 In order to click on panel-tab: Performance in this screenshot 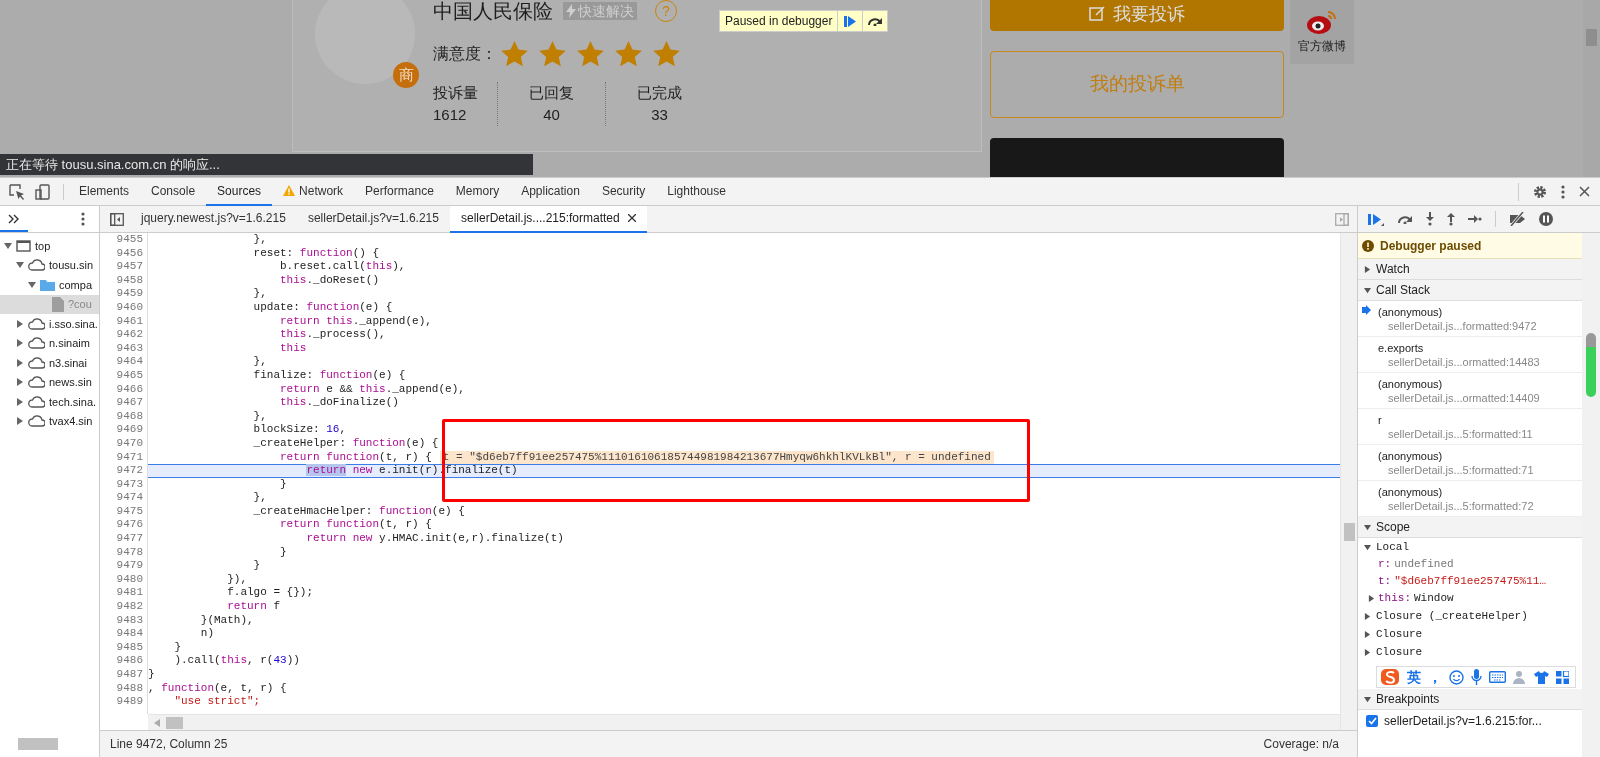, I will do `click(399, 191)`.